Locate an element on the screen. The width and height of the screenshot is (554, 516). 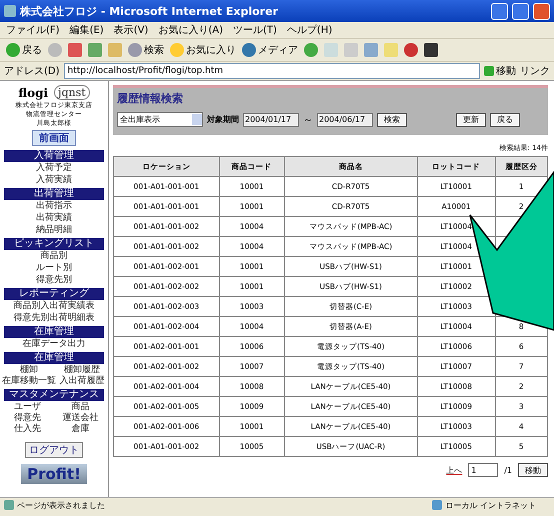
address-label: アドレス(D) is located at coordinates (32, 71).